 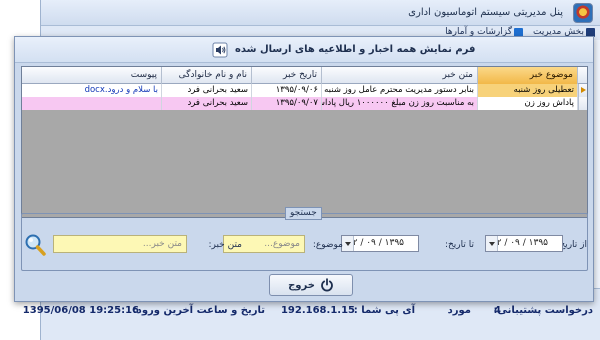 What do you see at coordinates (92, 103) in the screenshot?
I see `cell-attachment` at bounding box center [92, 103].